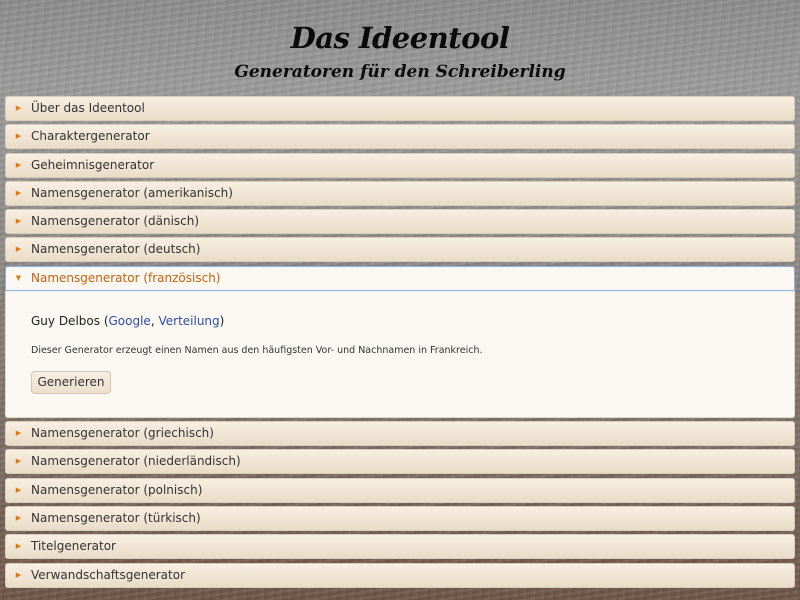 The height and width of the screenshot is (600, 800). Describe the element at coordinates (116, 249) in the screenshot. I see `accordion-item-label: Namensgenerator (deutsch)` at that location.